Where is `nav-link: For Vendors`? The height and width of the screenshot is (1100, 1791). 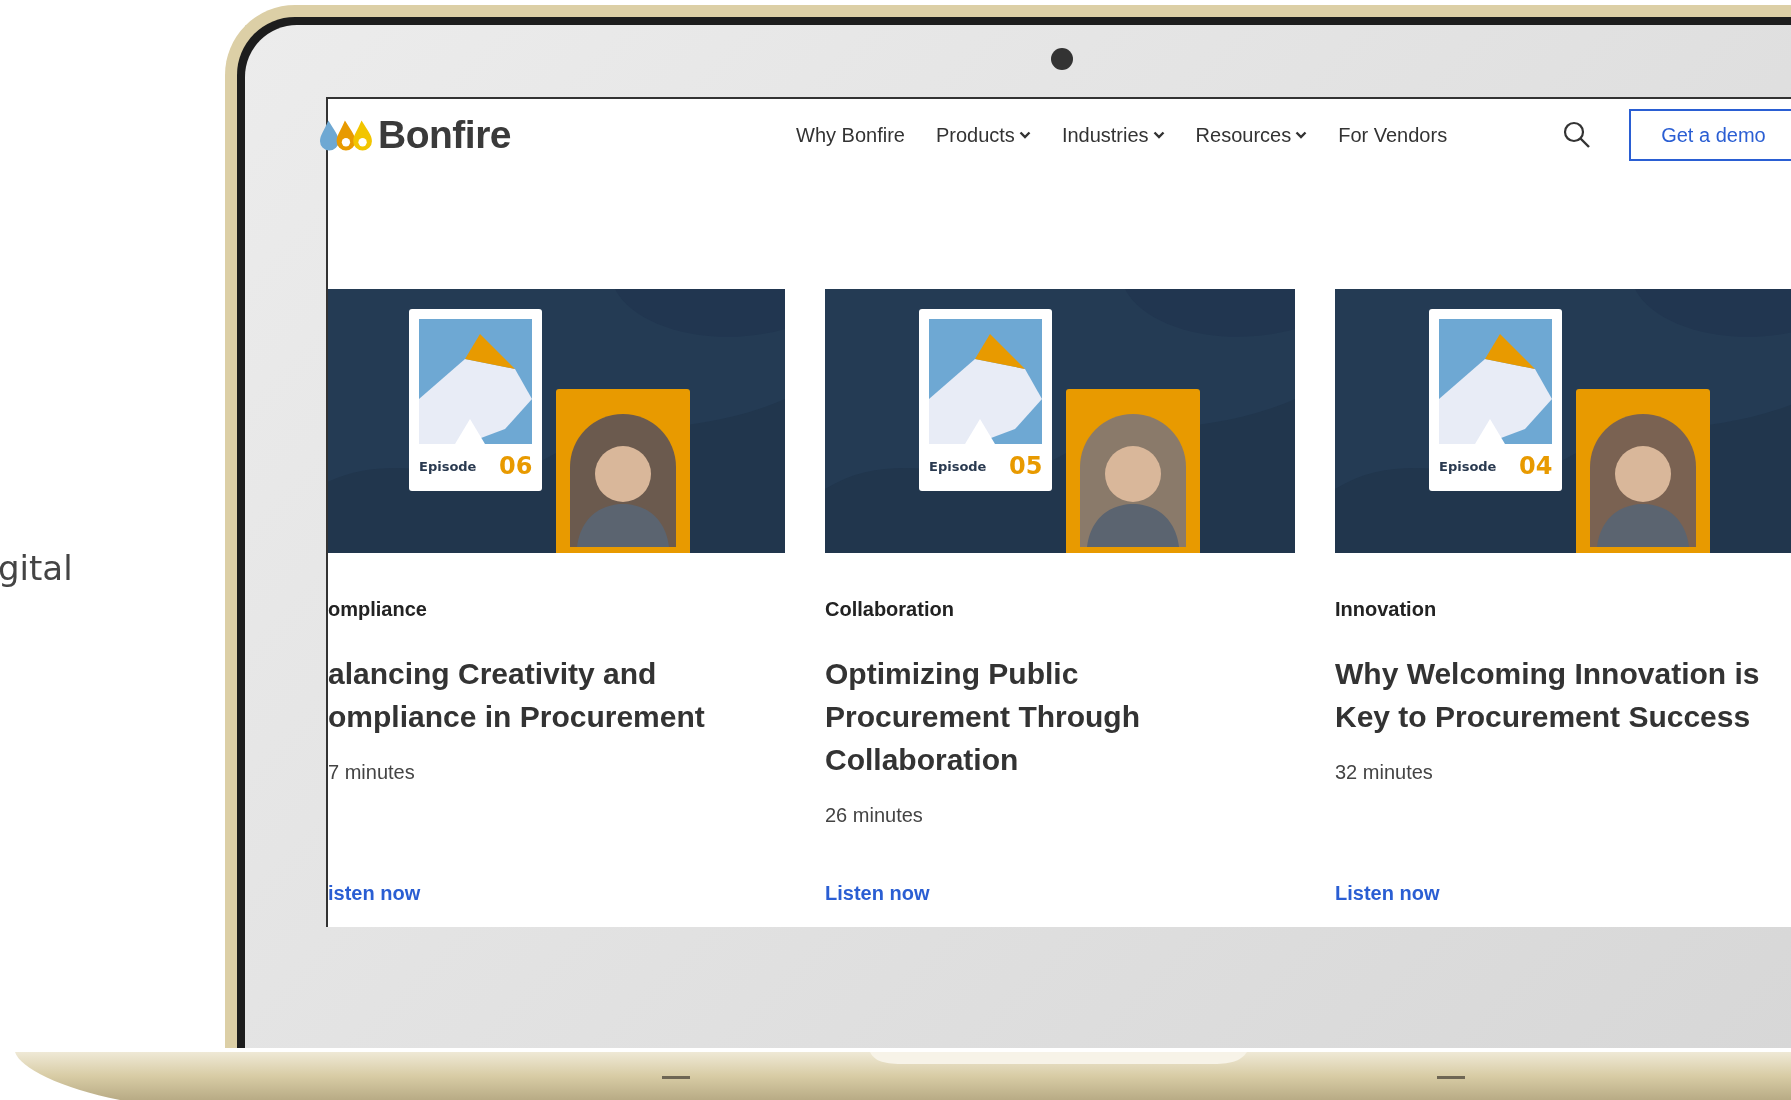
nav-link: For Vendors is located at coordinates (1393, 135).